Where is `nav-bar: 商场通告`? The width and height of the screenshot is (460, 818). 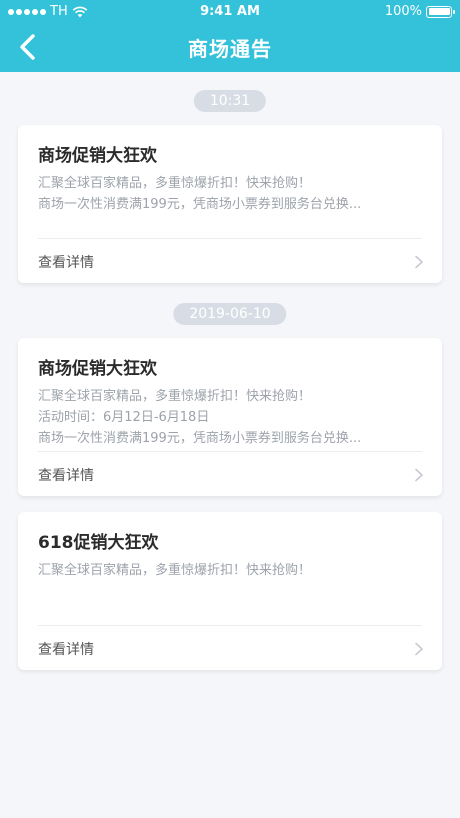
nav-bar: 商场通告 is located at coordinates (230, 46).